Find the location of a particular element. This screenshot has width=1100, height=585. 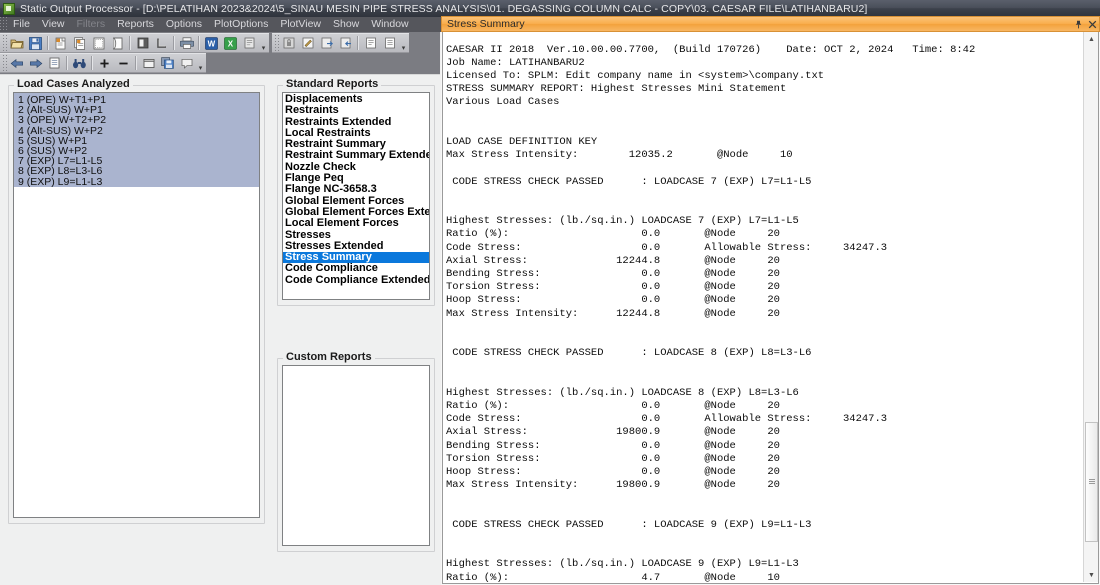

standard-reports-title: Standard Reports is located at coordinates (332, 84).